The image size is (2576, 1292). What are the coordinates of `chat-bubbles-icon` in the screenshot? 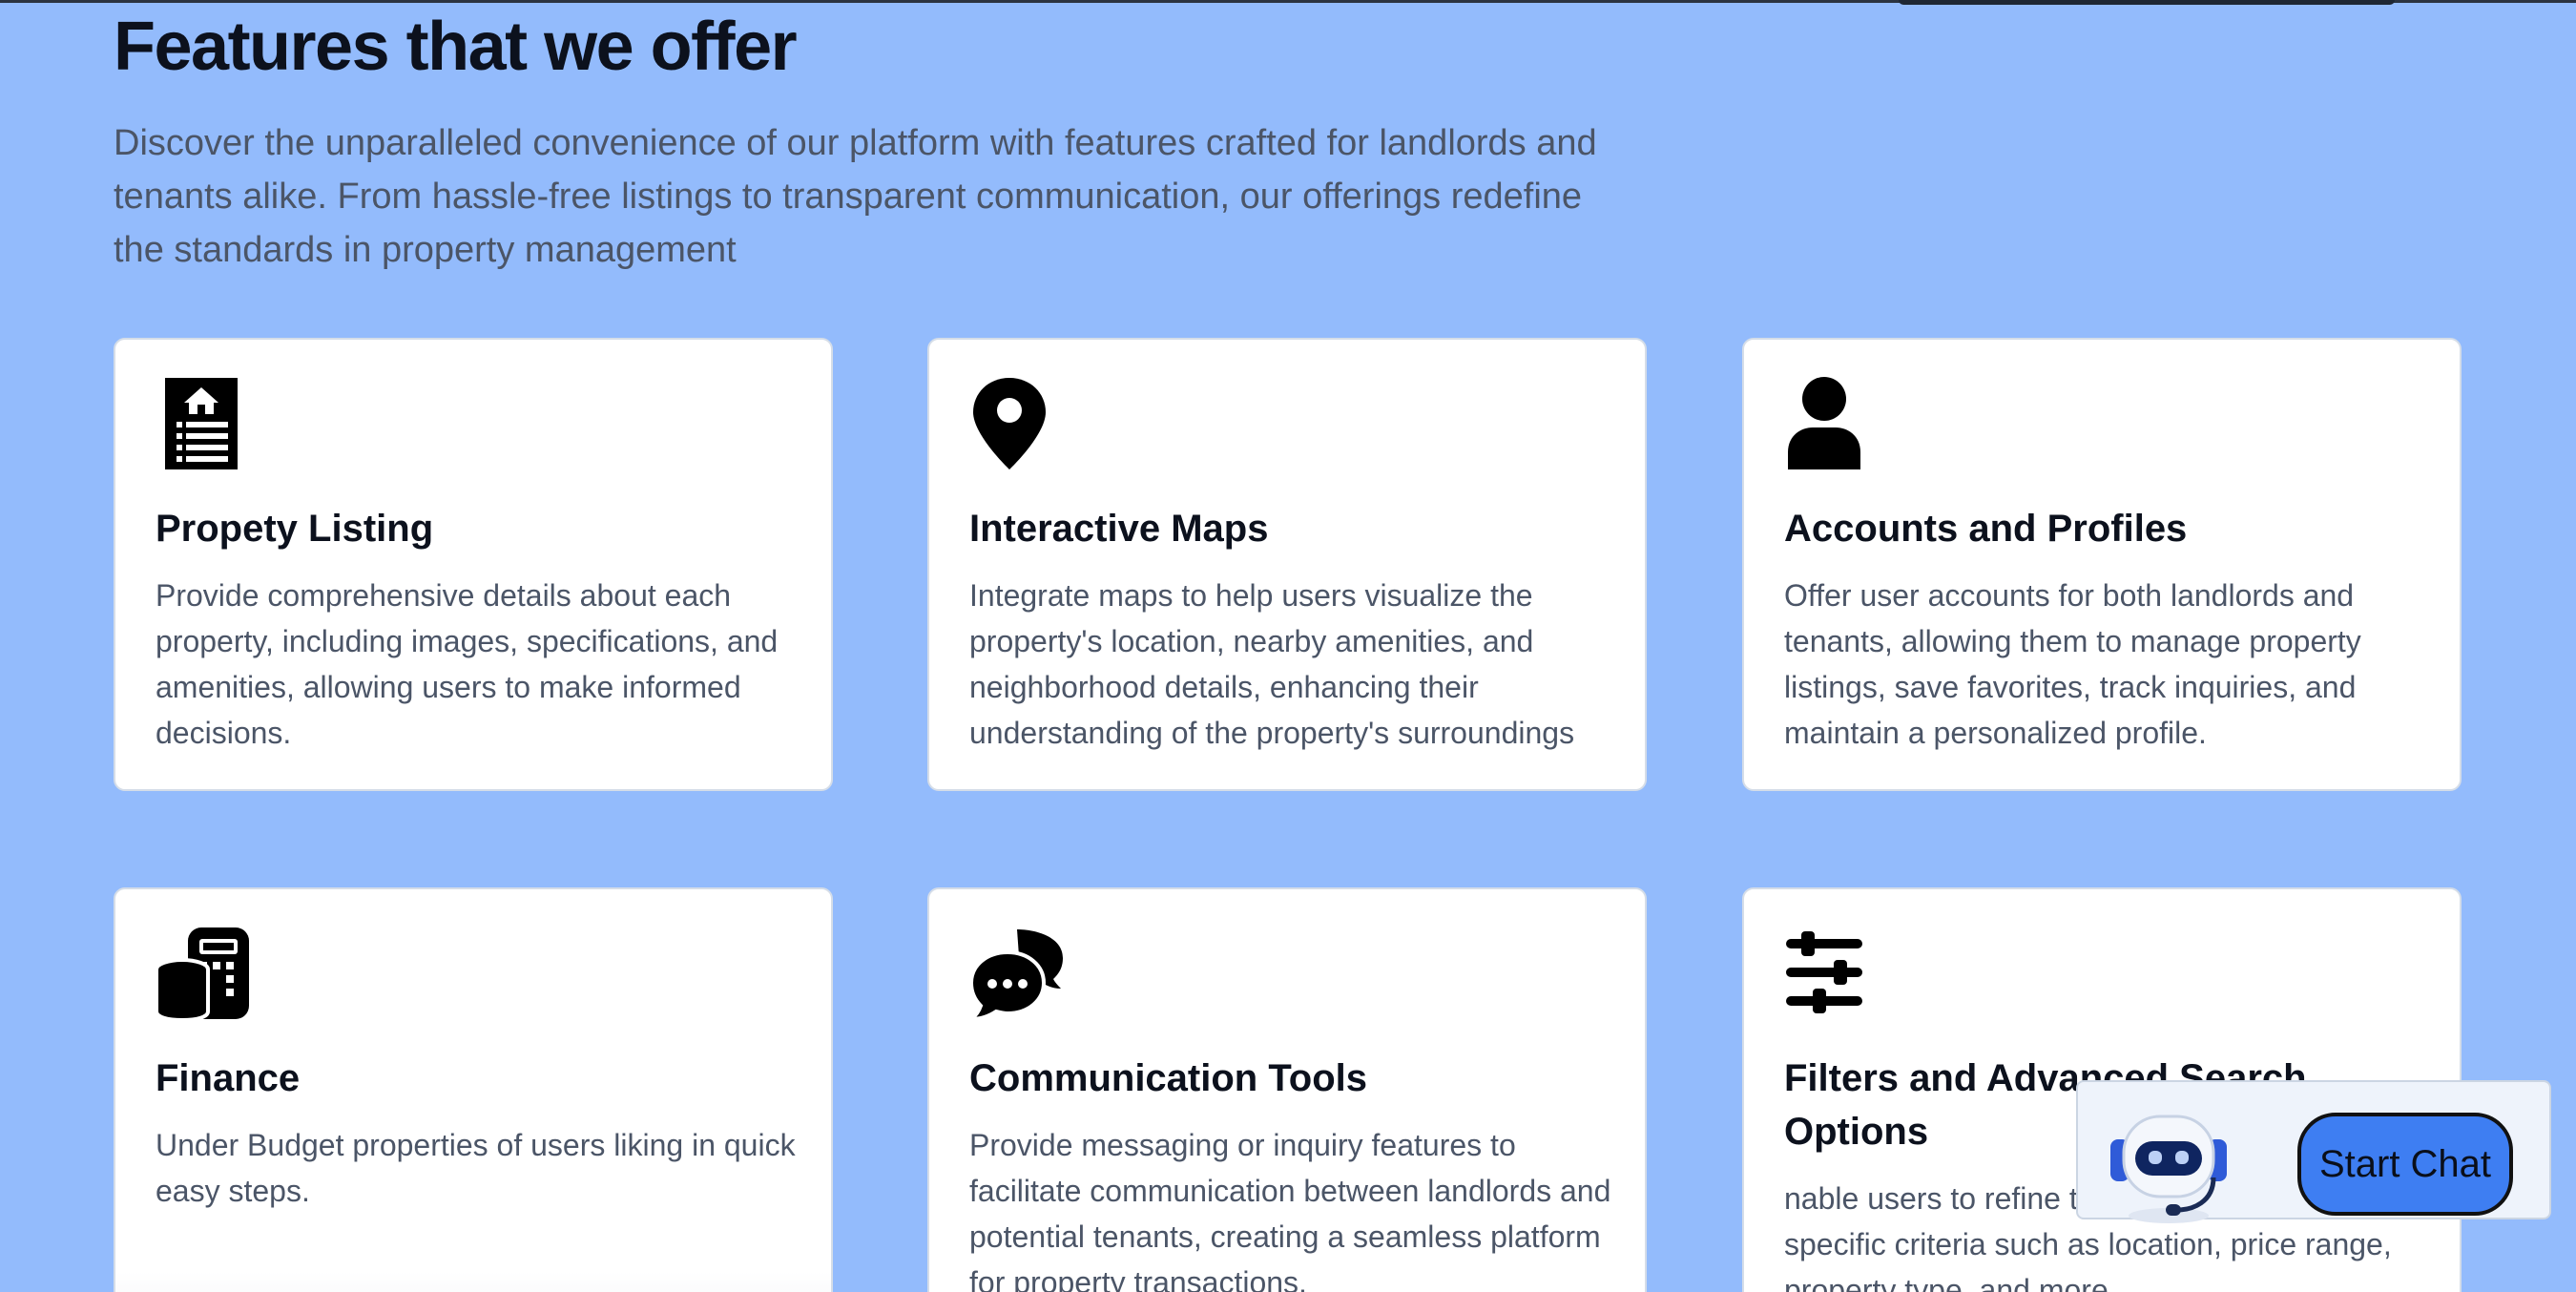 It's located at (1017, 974).